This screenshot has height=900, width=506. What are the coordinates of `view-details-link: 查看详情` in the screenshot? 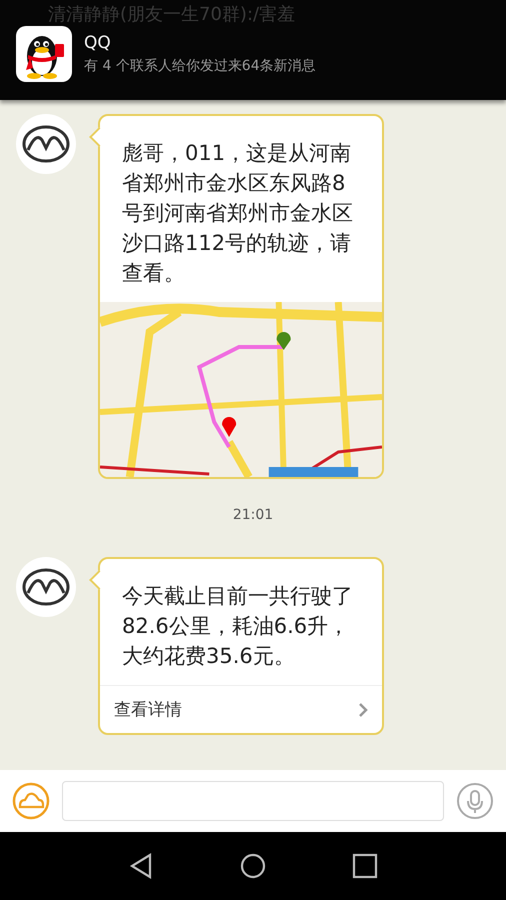 It's located at (241, 709).